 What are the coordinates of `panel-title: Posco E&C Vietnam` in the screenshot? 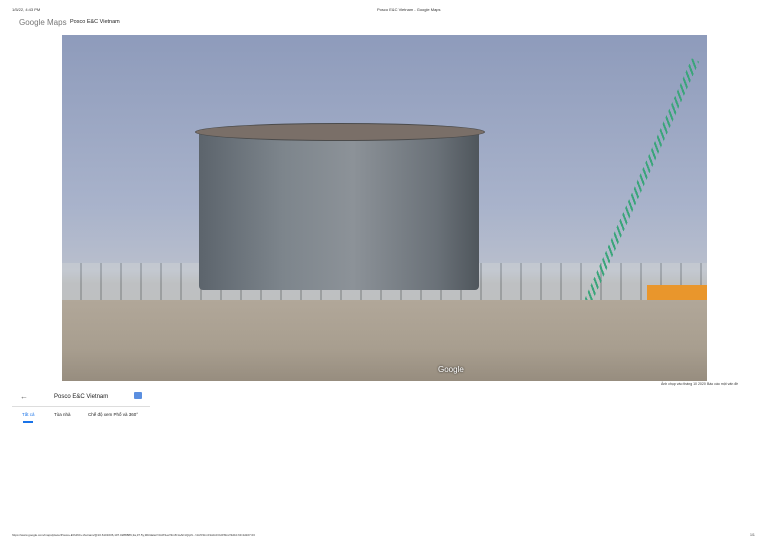 It's located at (81, 397).